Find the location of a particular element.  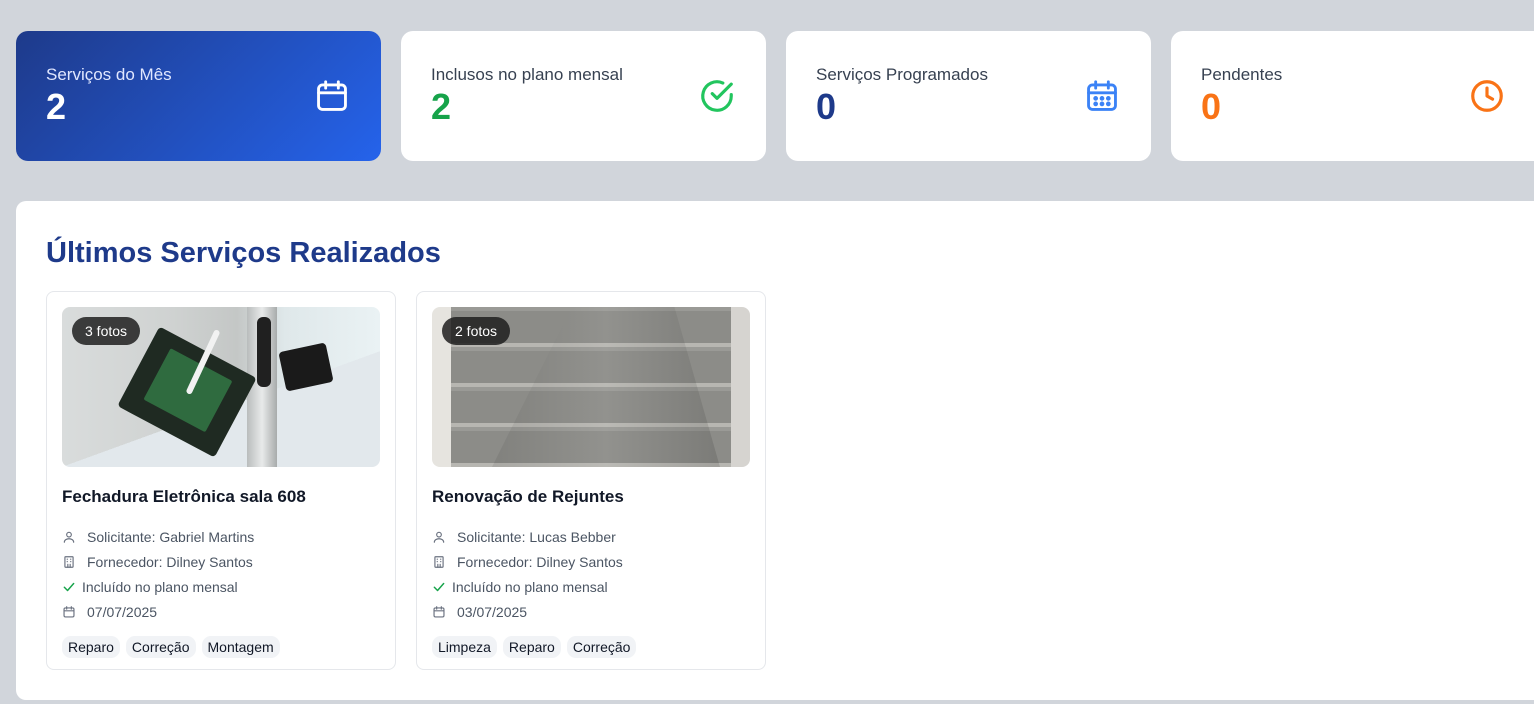

stat-card-services-month: Serviços do Mês 2 is located at coordinates (198, 96).